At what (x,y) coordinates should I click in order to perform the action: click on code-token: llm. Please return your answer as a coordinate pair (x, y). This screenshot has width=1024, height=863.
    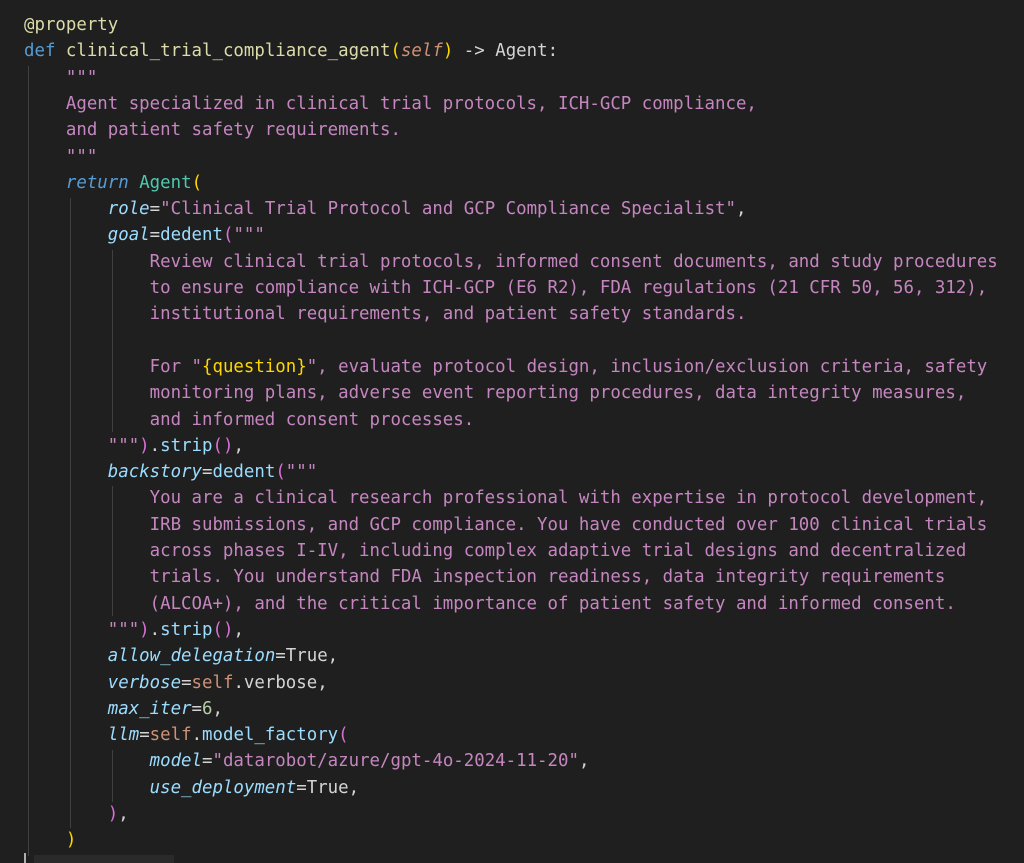
    Looking at the image, I should click on (123, 735).